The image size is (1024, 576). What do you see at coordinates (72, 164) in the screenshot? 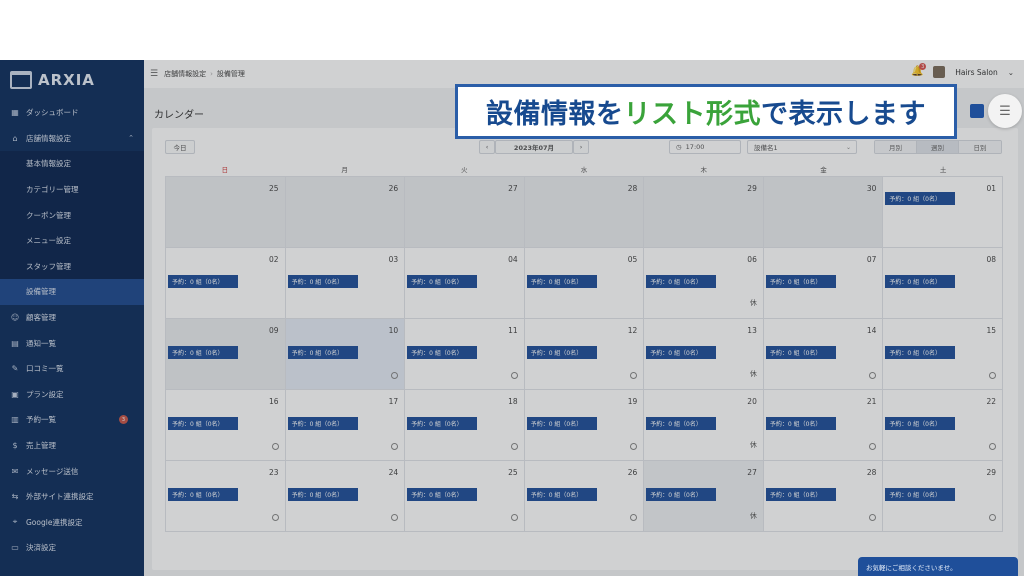
I see `sidebar-item: 基本情報設定` at bounding box center [72, 164].